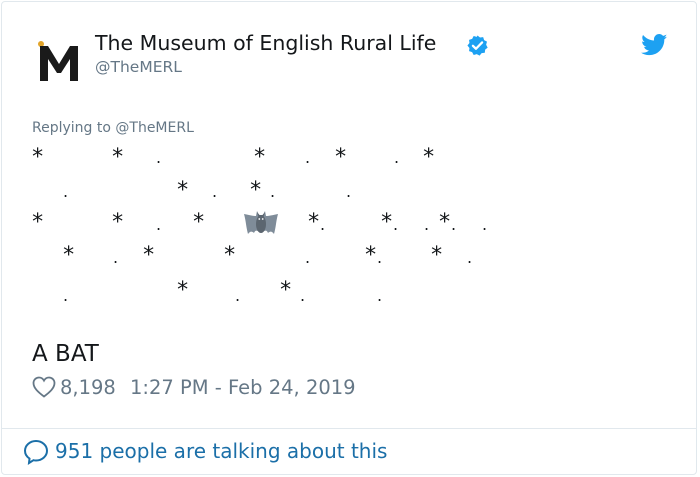 The width and height of the screenshot is (700, 477). I want to click on tweet-caption: A BAT, so click(65, 354).